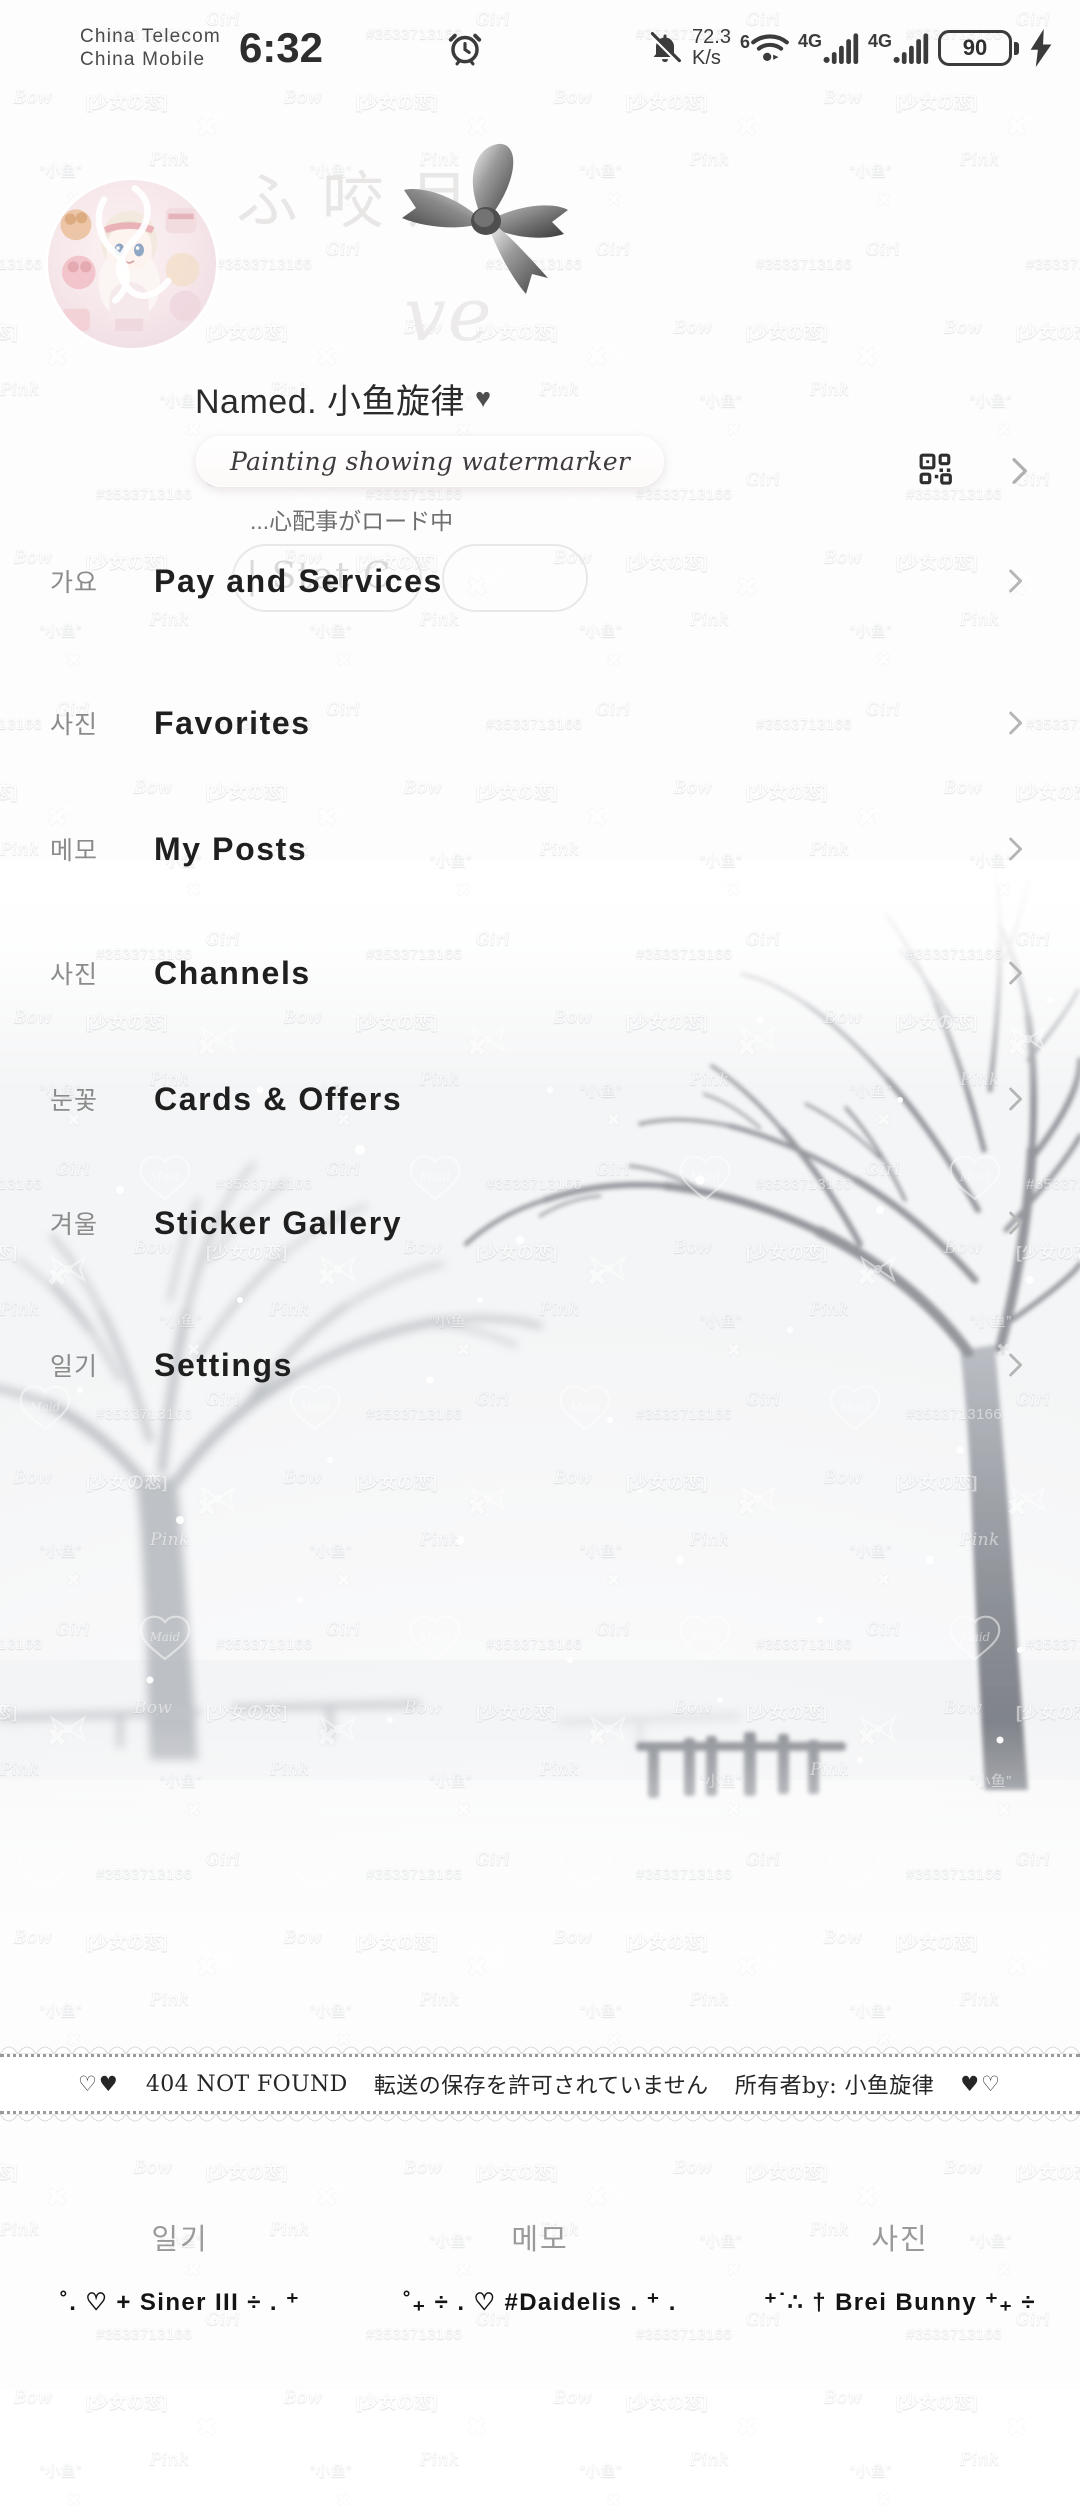  I want to click on footer-column-2: 사진 ⁺˙∴ † Brei Bunny ⁺₊ ÷, so click(900, 2266).